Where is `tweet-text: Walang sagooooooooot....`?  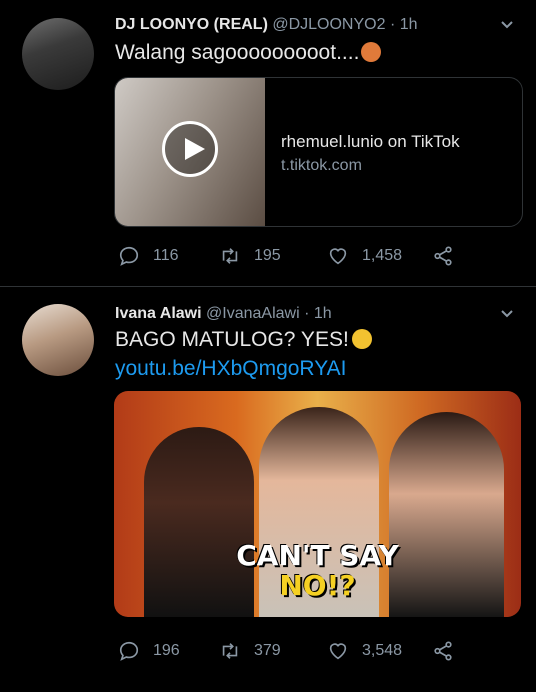 tweet-text: Walang sagooooooooot.... is located at coordinates (248, 52).